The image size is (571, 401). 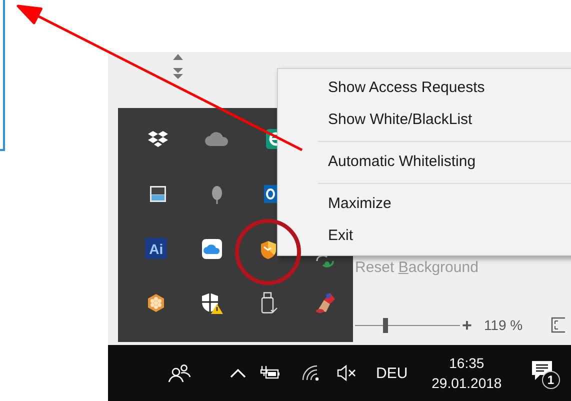 What do you see at coordinates (392, 373) in the screenshot?
I see `language-indicator: DEU` at bounding box center [392, 373].